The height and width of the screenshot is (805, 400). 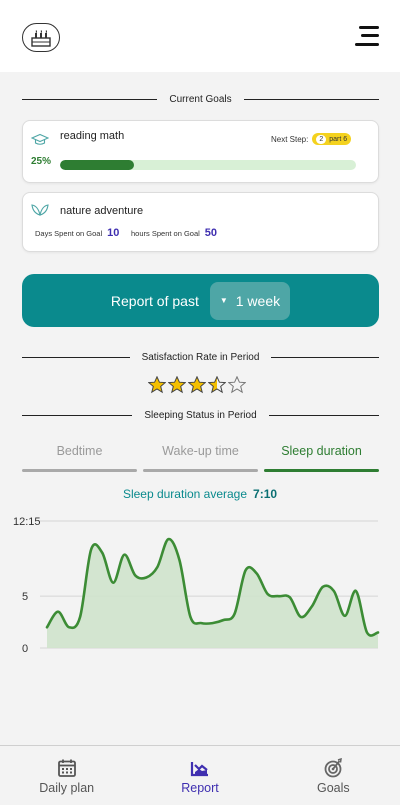 What do you see at coordinates (67, 788) in the screenshot?
I see `nav-label: Daily plan` at bounding box center [67, 788].